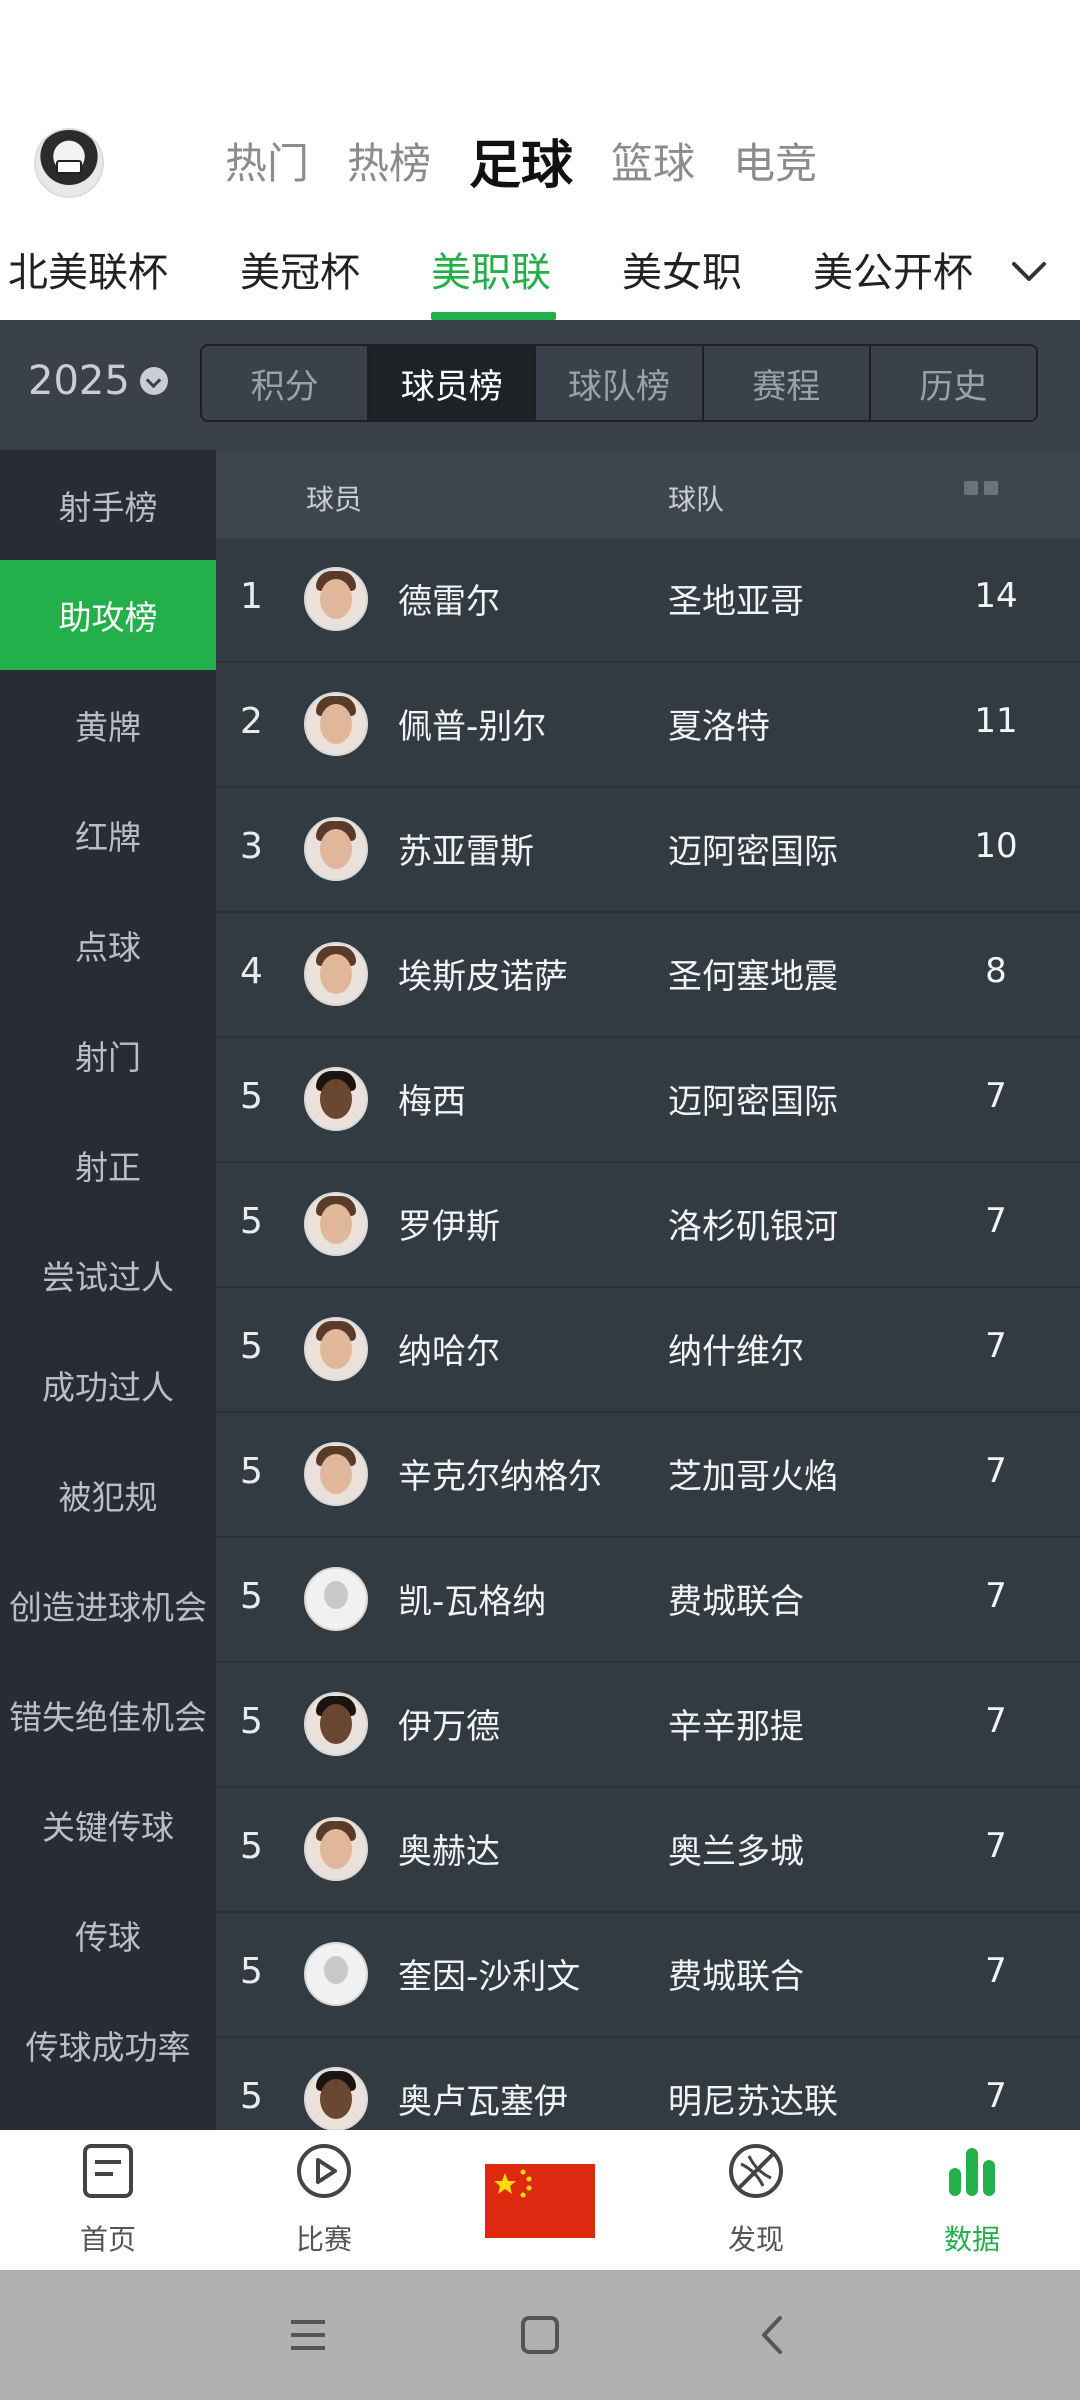 The width and height of the screenshot is (1080, 2400). I want to click on table-row: 5 凯-瓦格纳 费城联合 7, so click(648, 1600).